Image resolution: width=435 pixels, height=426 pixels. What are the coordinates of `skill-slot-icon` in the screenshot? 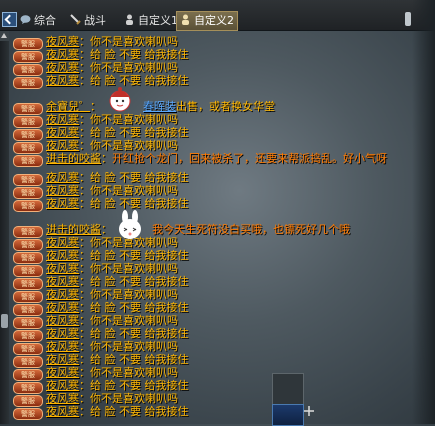 It's located at (288, 415).